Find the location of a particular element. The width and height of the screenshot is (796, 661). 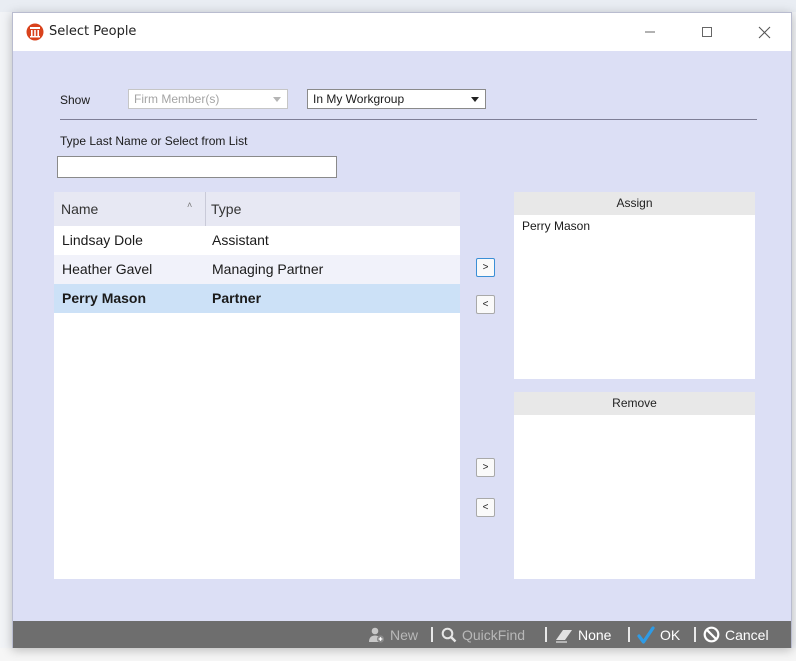

quickfind-label: QuickFind is located at coordinates (494, 634).